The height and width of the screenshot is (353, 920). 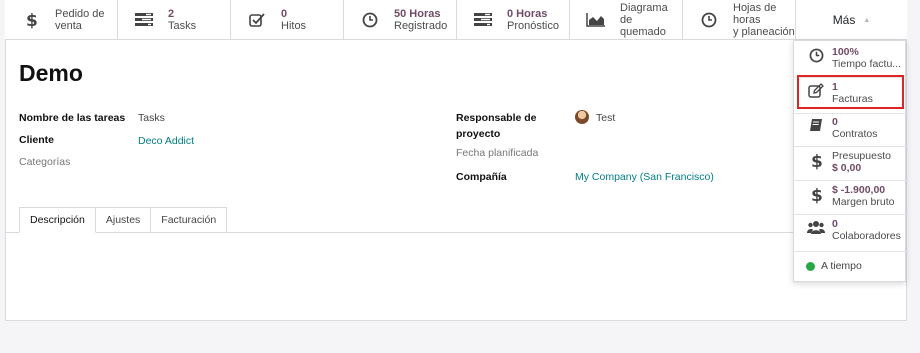 I want to click on task-name-field: Tasks, so click(x=151, y=118).